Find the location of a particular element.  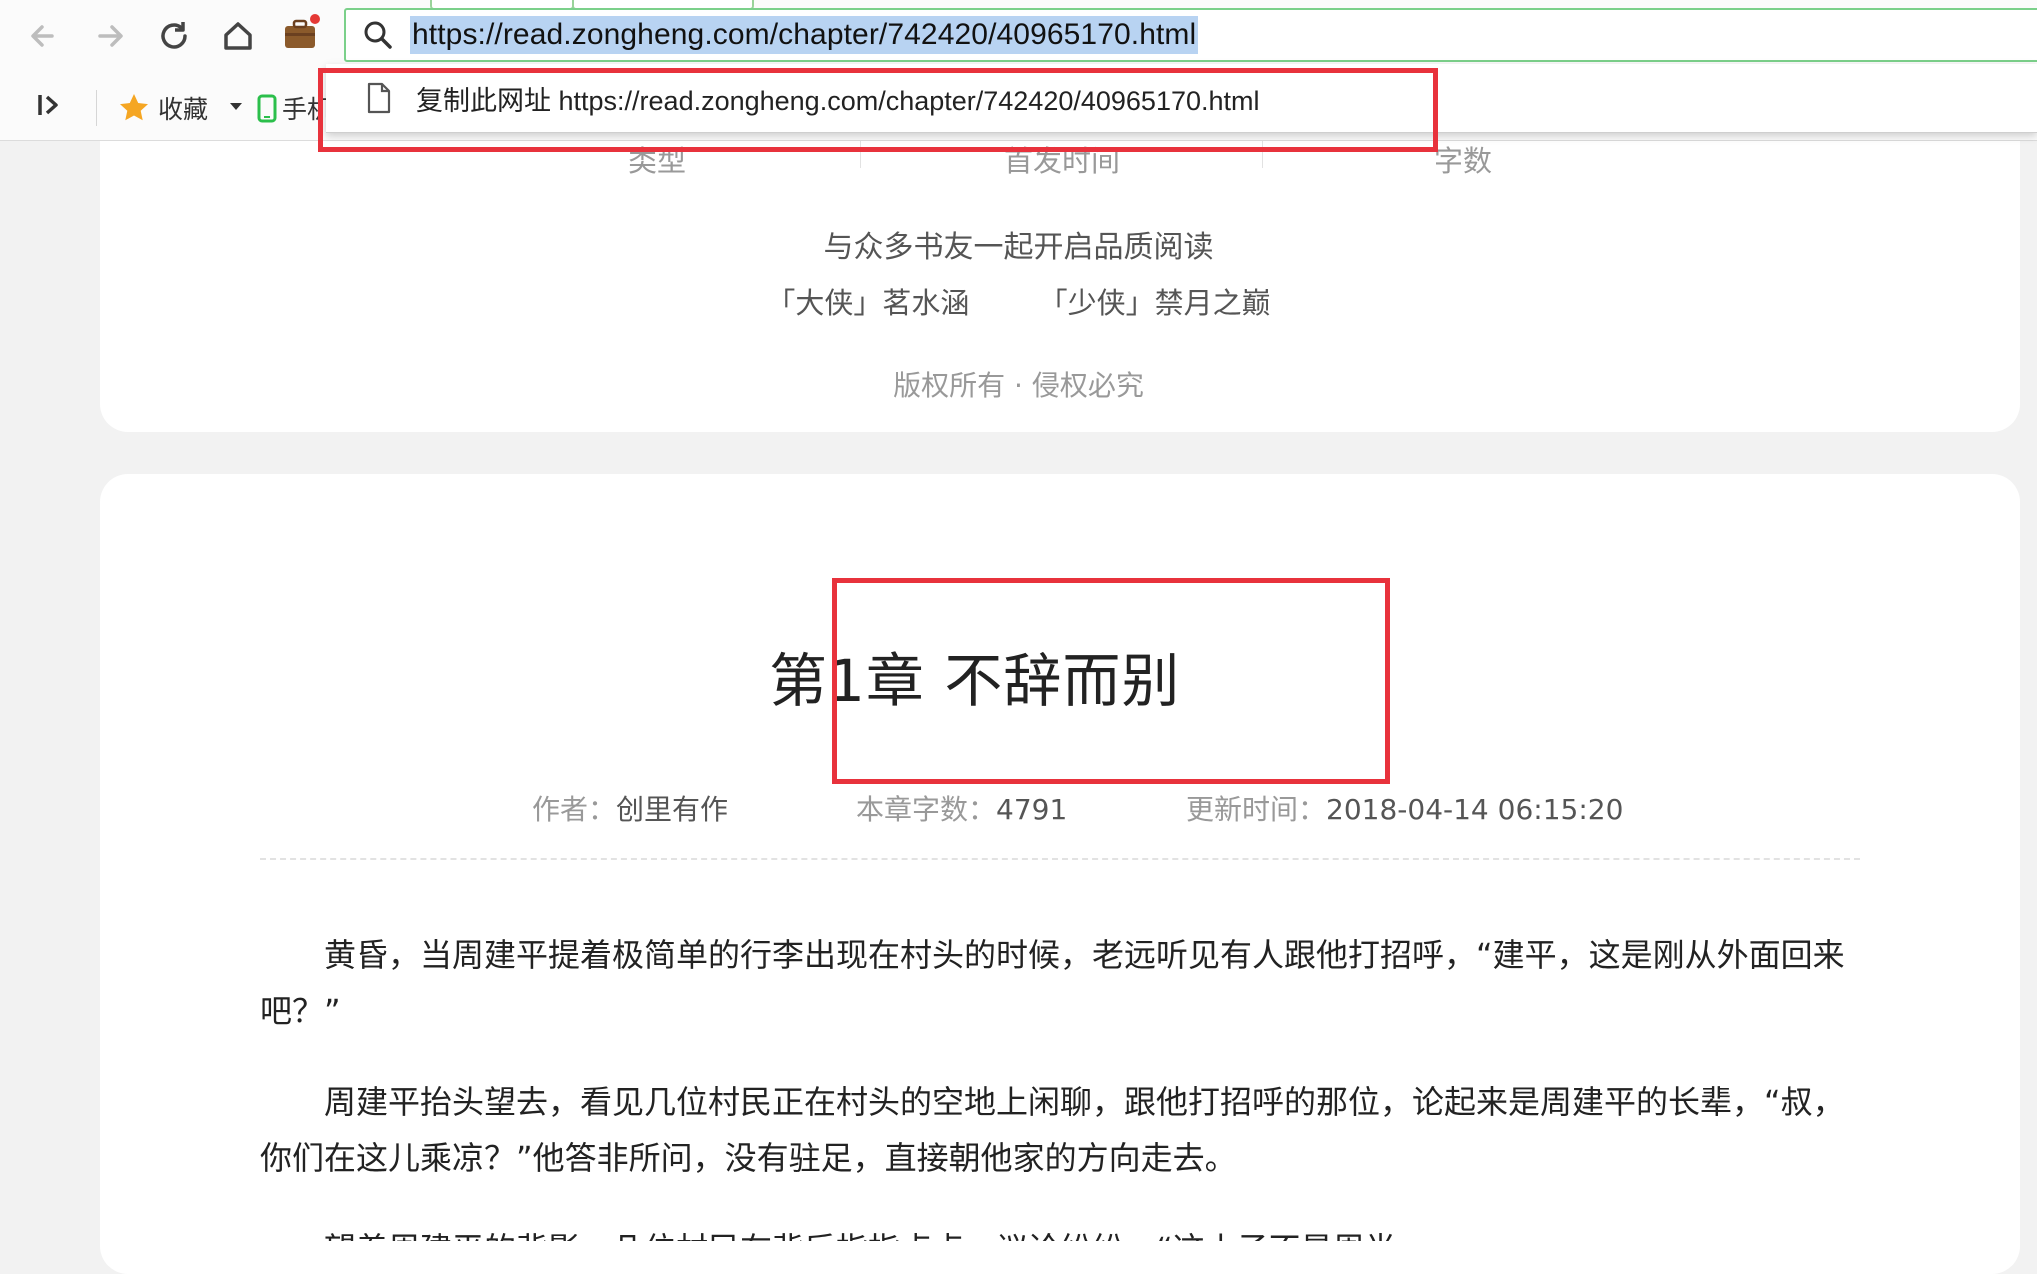

home-button is located at coordinates (238, 36).